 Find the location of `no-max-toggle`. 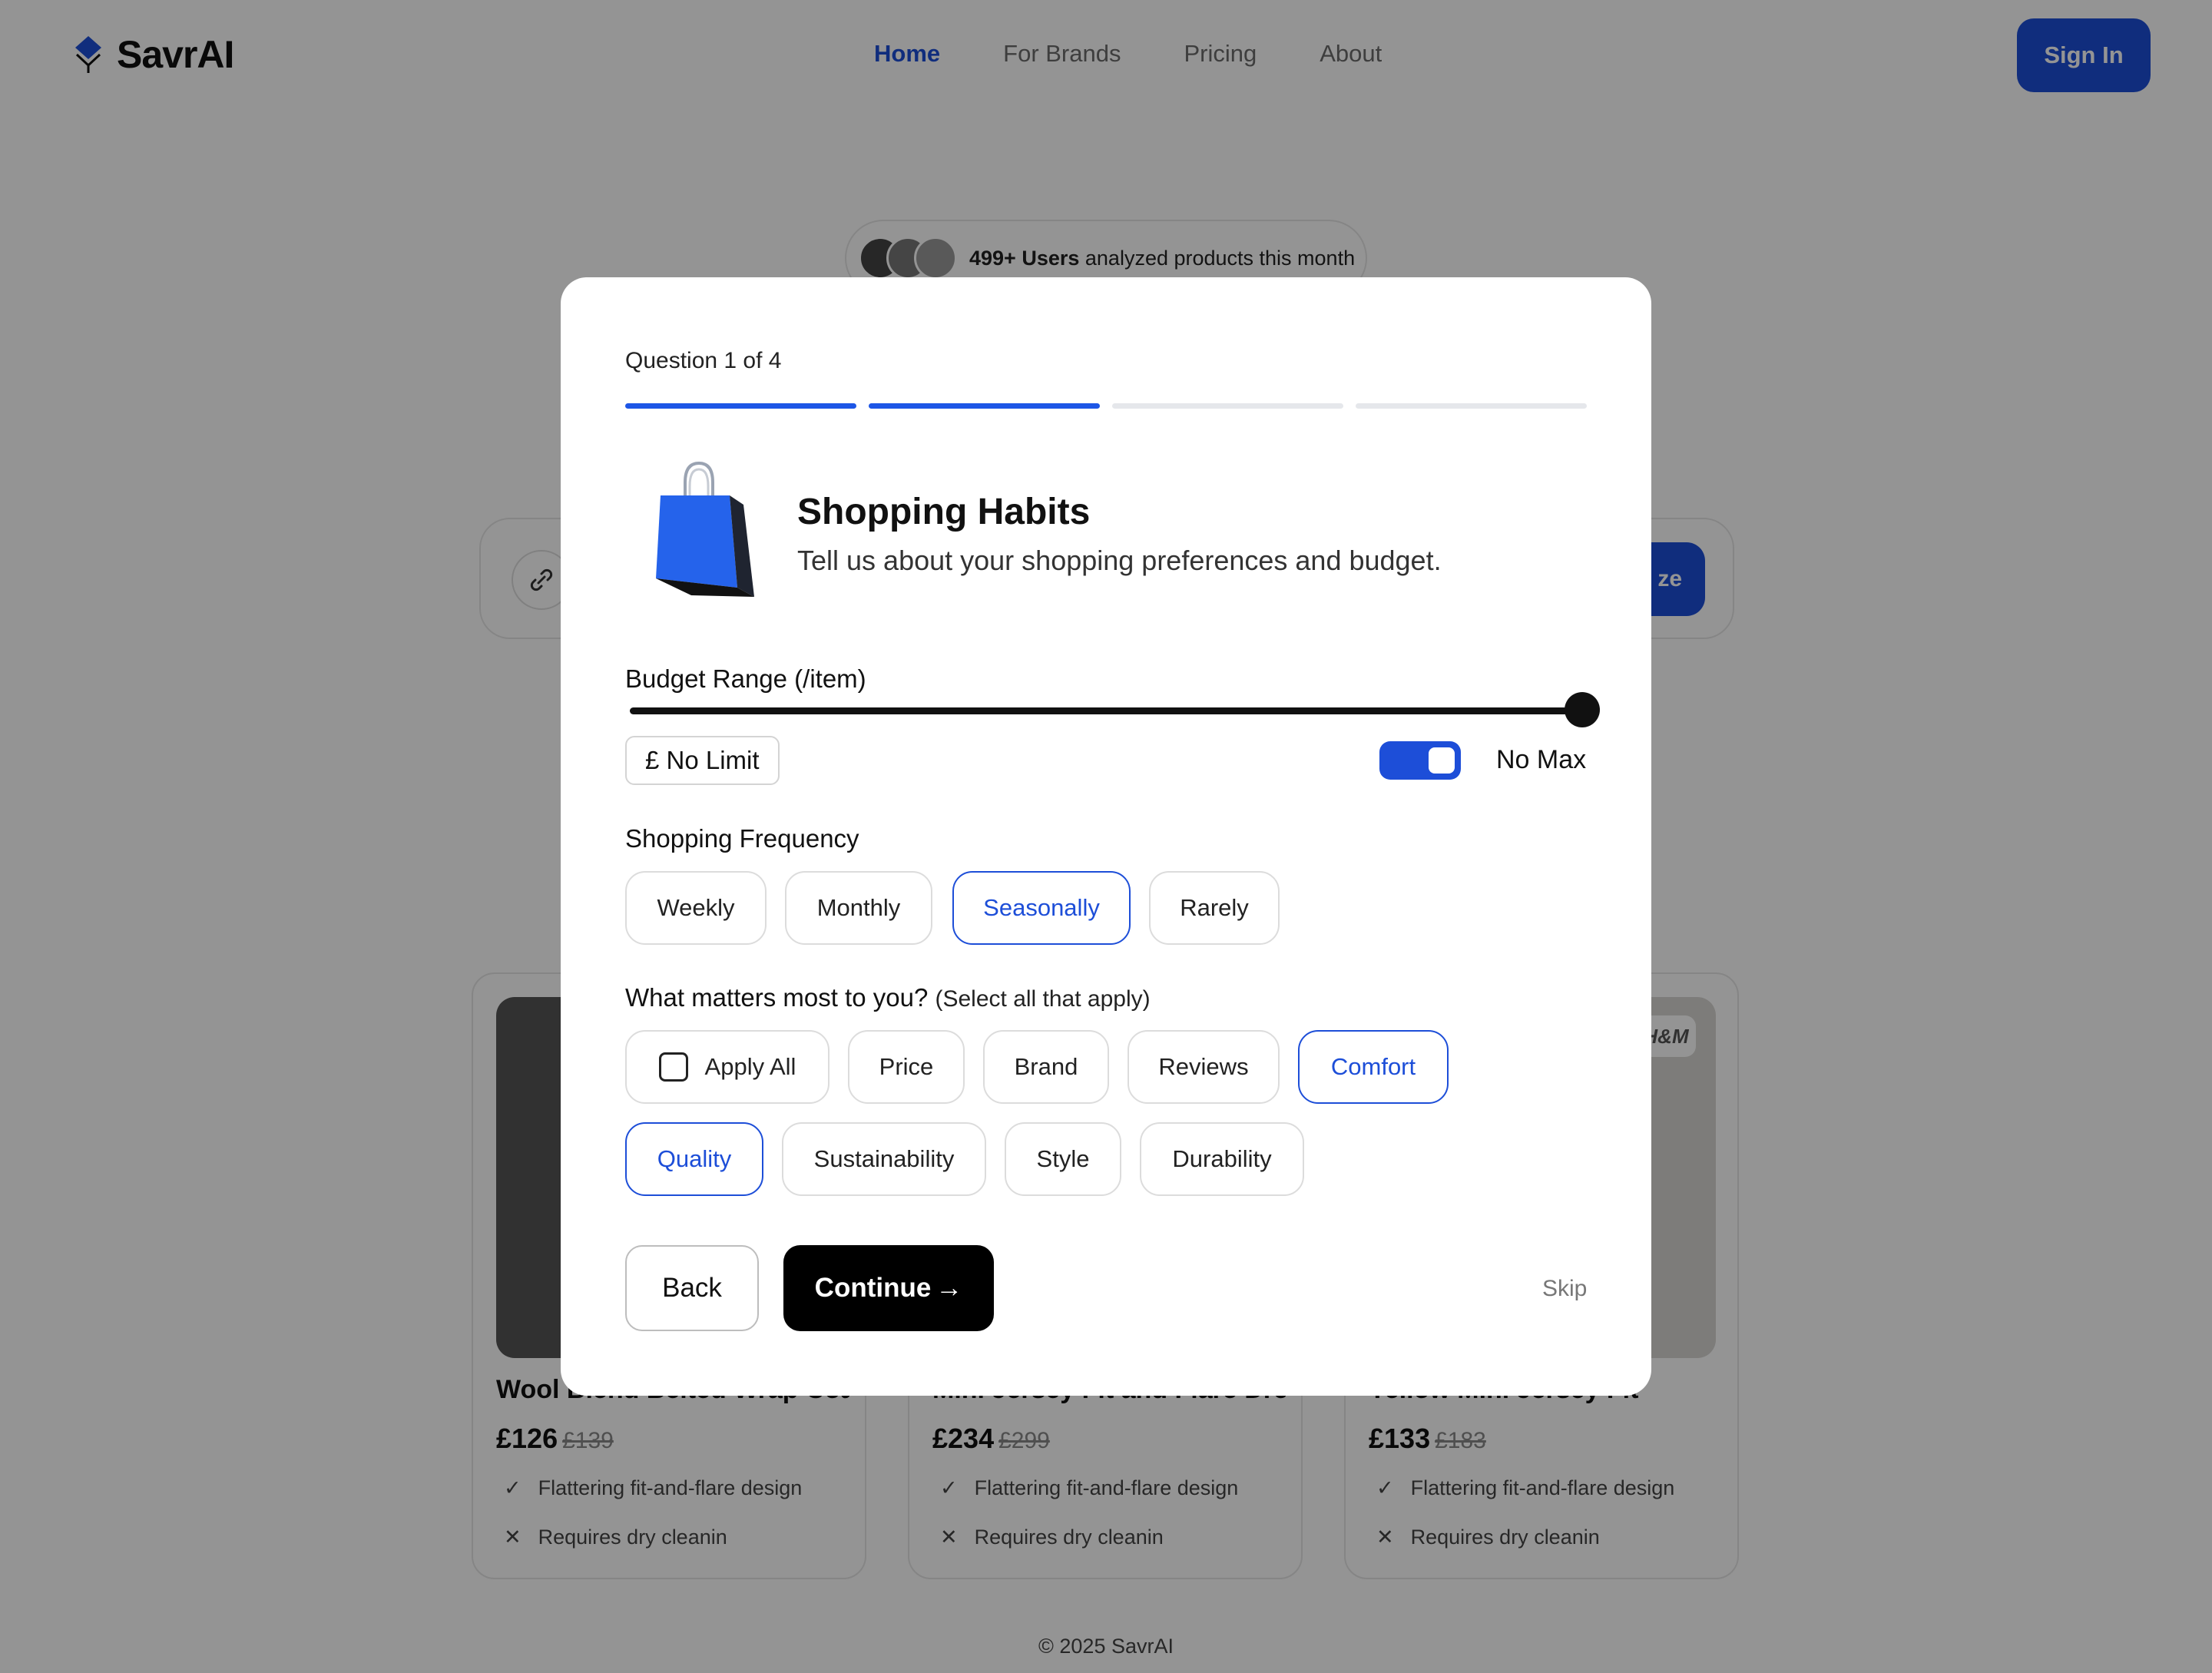

no-max-toggle is located at coordinates (1420, 760).